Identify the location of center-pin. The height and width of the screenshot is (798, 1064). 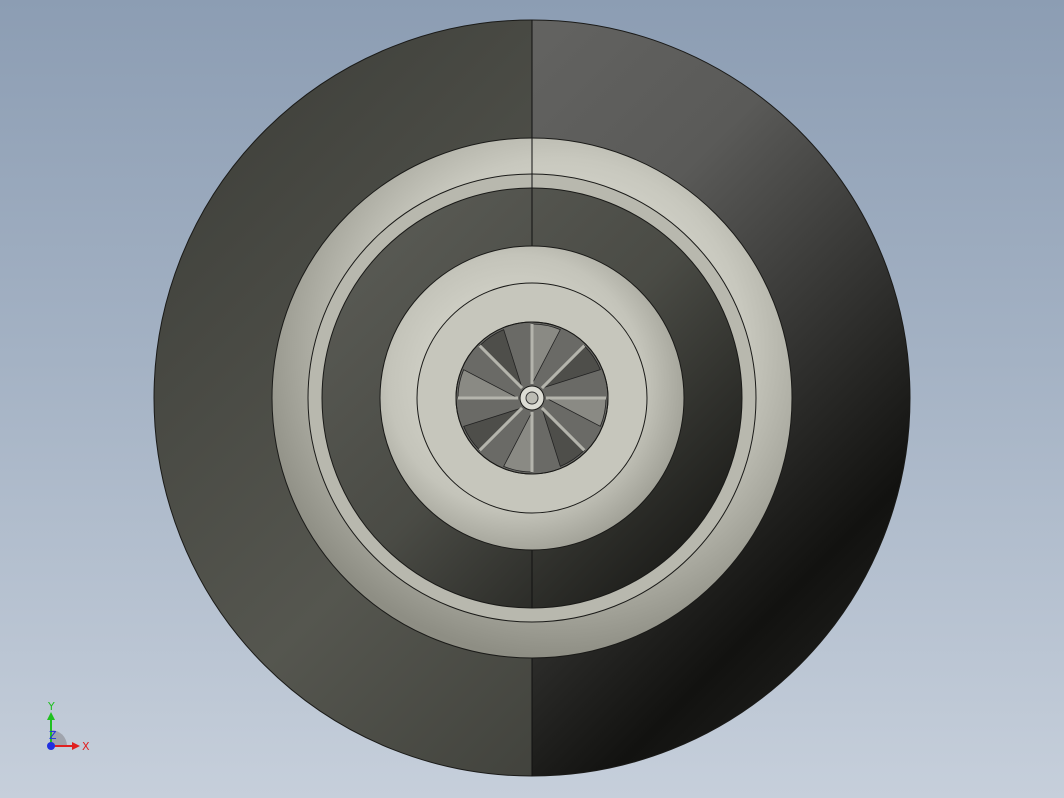
(532, 398).